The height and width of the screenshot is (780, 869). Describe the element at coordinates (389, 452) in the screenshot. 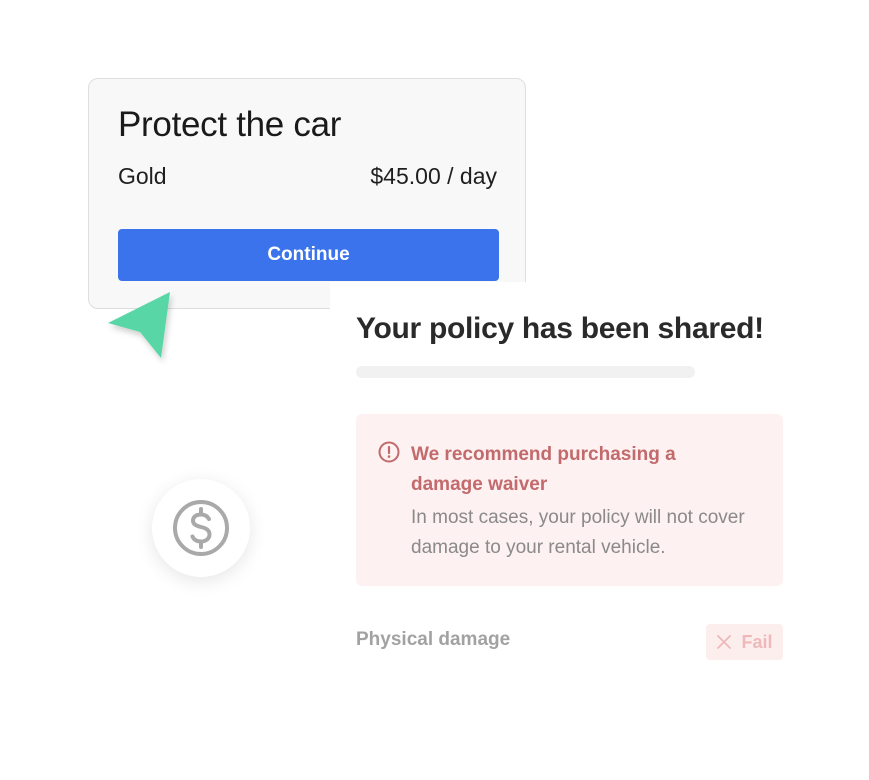

I see `alert-circle-icon` at that location.